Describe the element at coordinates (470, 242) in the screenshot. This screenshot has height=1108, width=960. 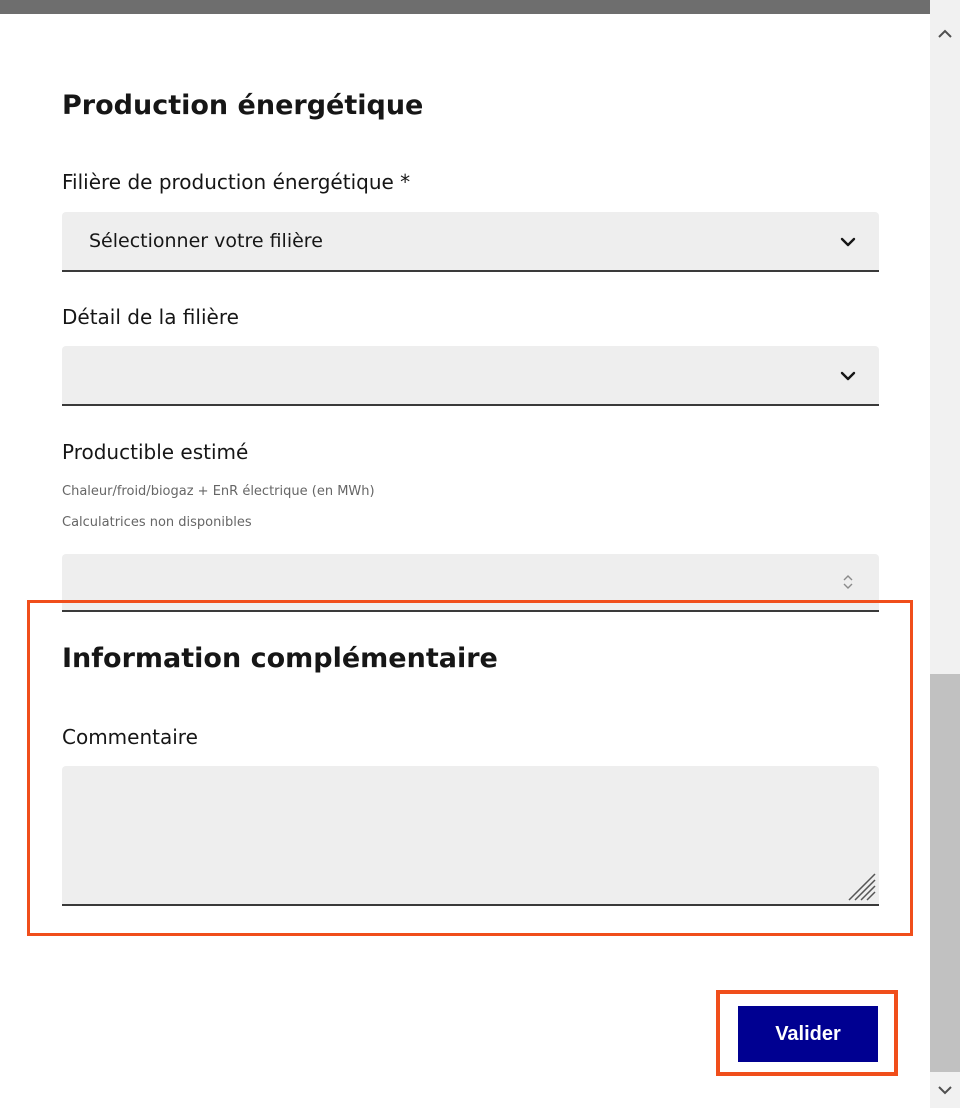
I see `filiere-select: Sélectionner votre filière` at that location.